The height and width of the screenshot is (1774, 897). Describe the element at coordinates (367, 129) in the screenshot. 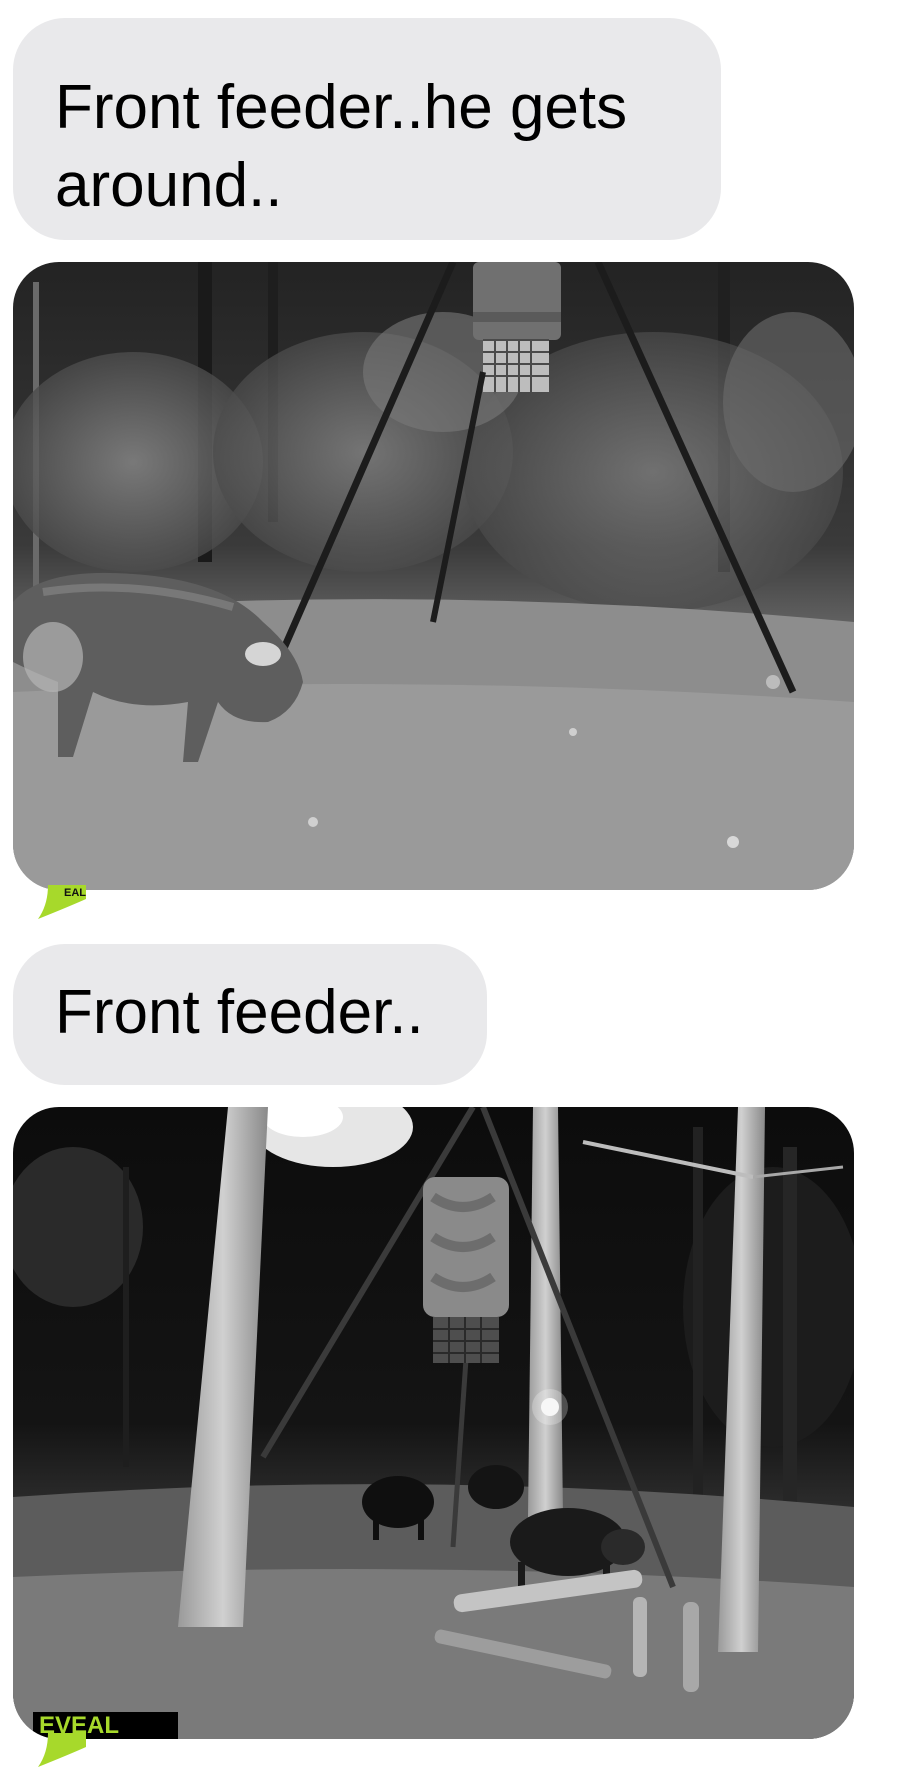

I see `received-message-bubble: Front feeder..he gets around..` at that location.